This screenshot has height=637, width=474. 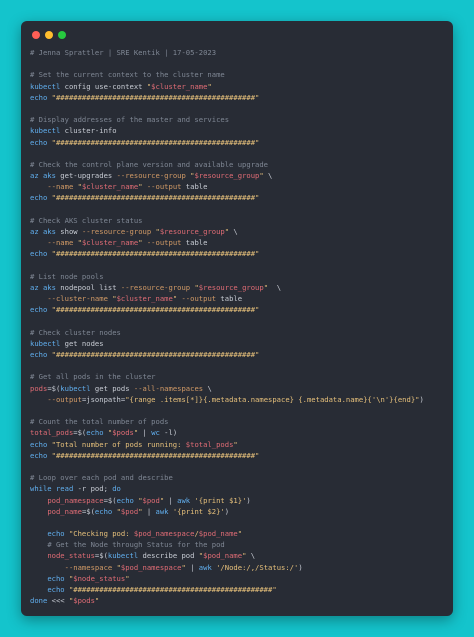 What do you see at coordinates (155, 433) in the screenshot?
I see `code-token: wc` at bounding box center [155, 433].